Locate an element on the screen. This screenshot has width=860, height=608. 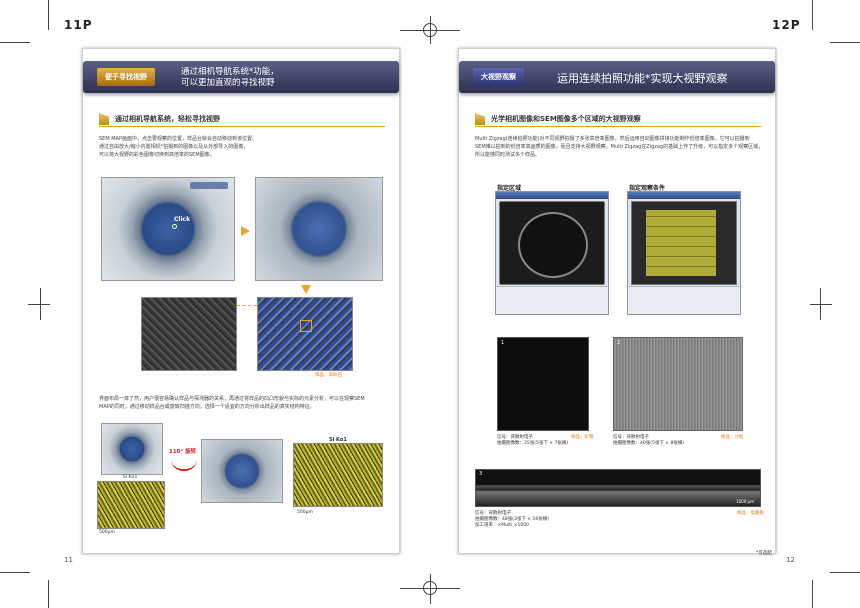
caption-1: 信号：背散射电子 拍摄图像数：35张(5张下 × 7张横) is located at coordinates (532, 441).